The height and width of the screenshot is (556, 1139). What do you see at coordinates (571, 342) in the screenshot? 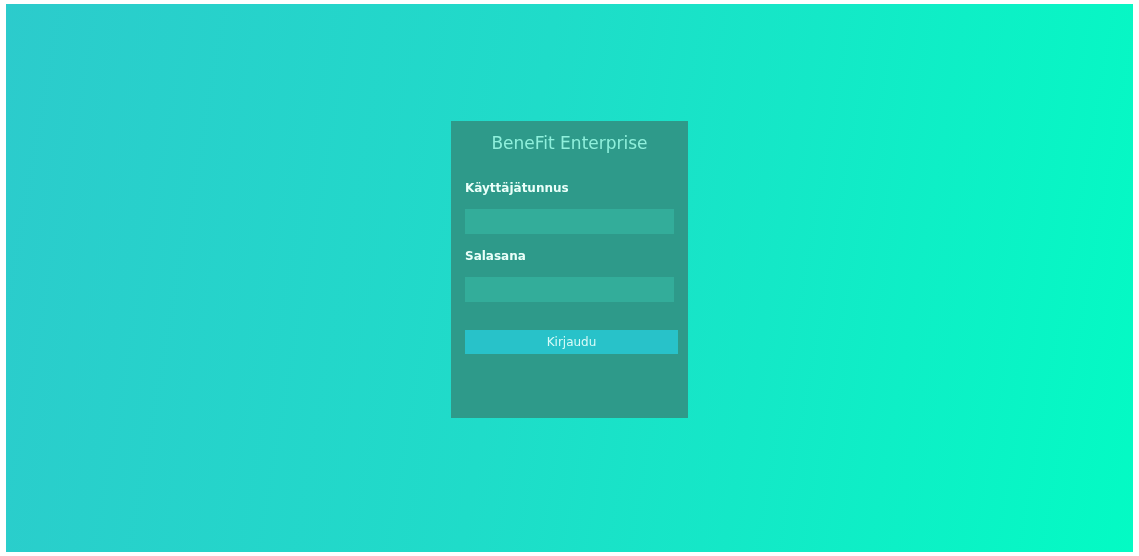
I see `login-button: Kirjaudu` at bounding box center [571, 342].